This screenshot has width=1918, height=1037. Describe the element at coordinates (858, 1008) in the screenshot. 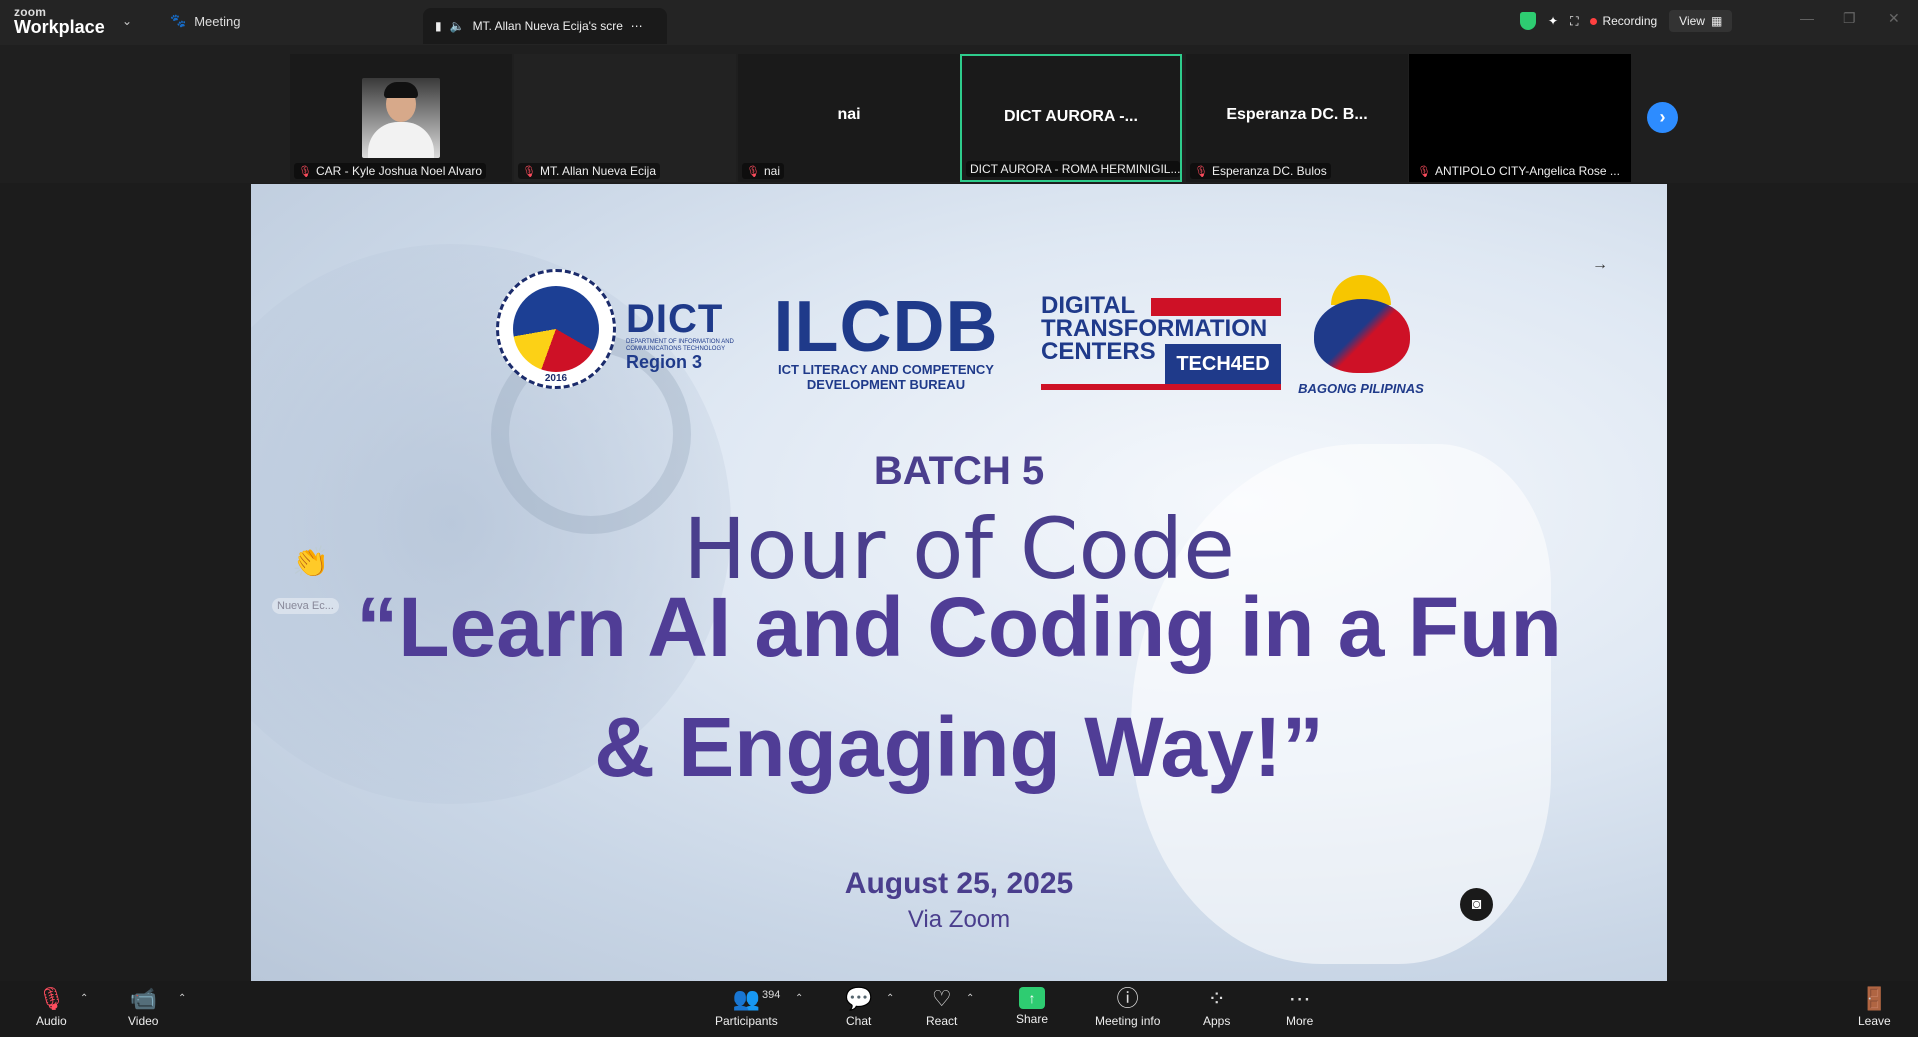

I see `chat-button: 💬 Chat` at that location.